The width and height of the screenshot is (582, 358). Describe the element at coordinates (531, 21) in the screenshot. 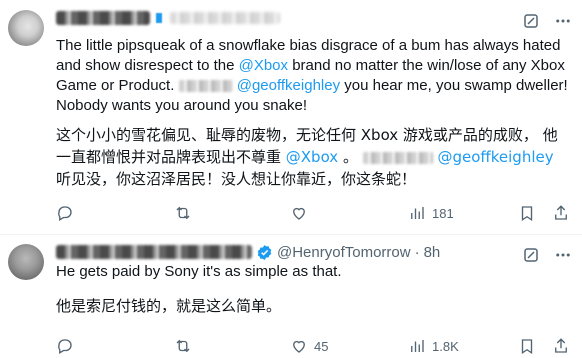

I see `grok-icon` at that location.